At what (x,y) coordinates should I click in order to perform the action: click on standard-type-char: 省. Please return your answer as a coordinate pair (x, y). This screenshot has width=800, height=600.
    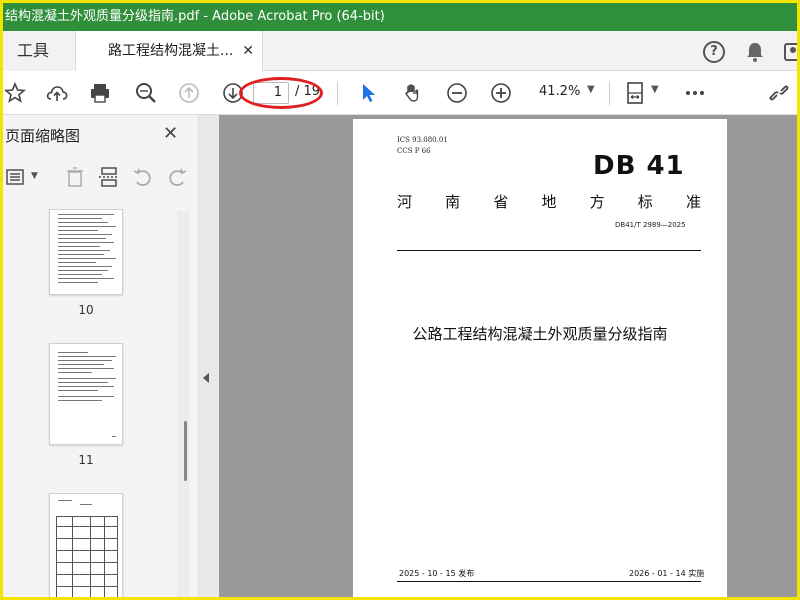
    Looking at the image, I should click on (501, 202).